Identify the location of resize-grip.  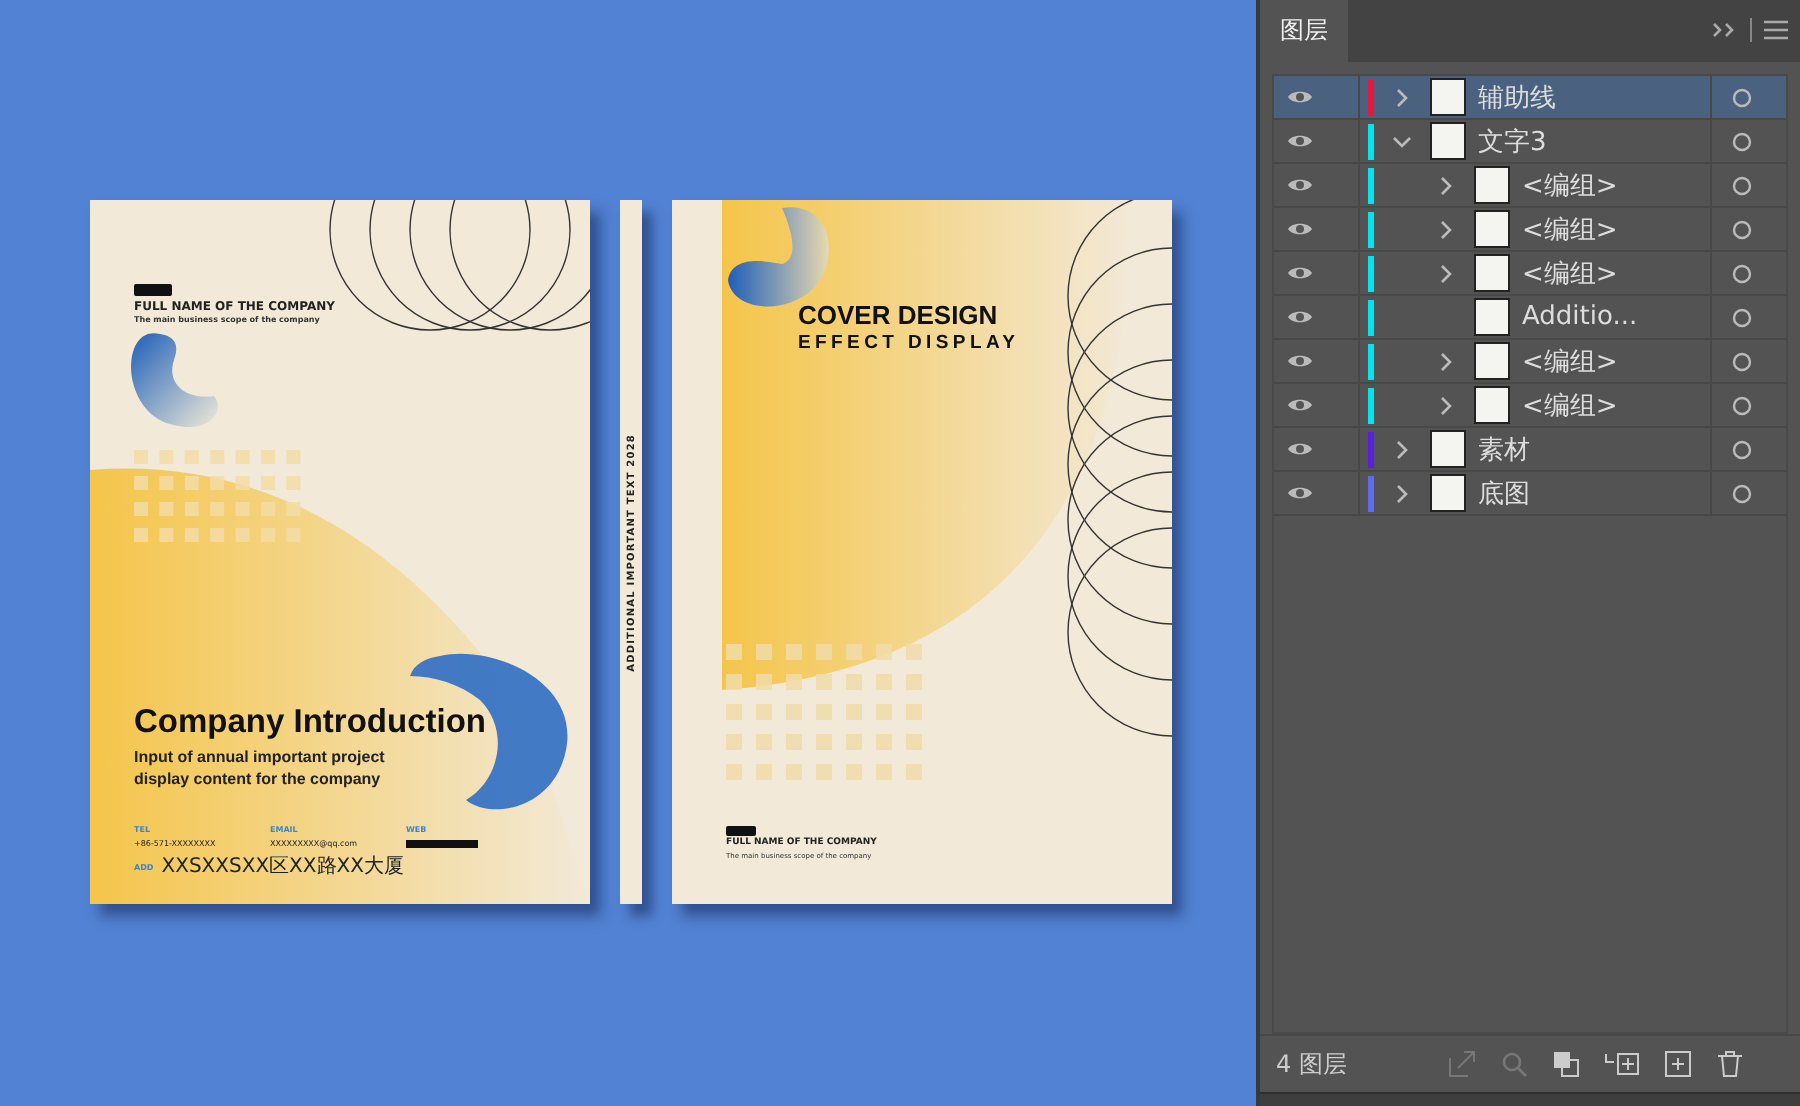
(1530, 1099).